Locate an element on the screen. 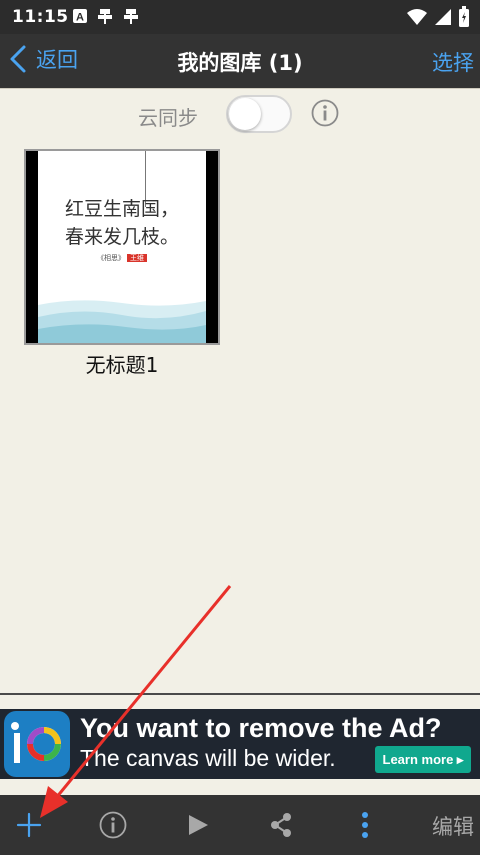 Image resolution: width=480 pixels, height=855 pixels. edit-button: 编辑 is located at coordinates (453, 826).